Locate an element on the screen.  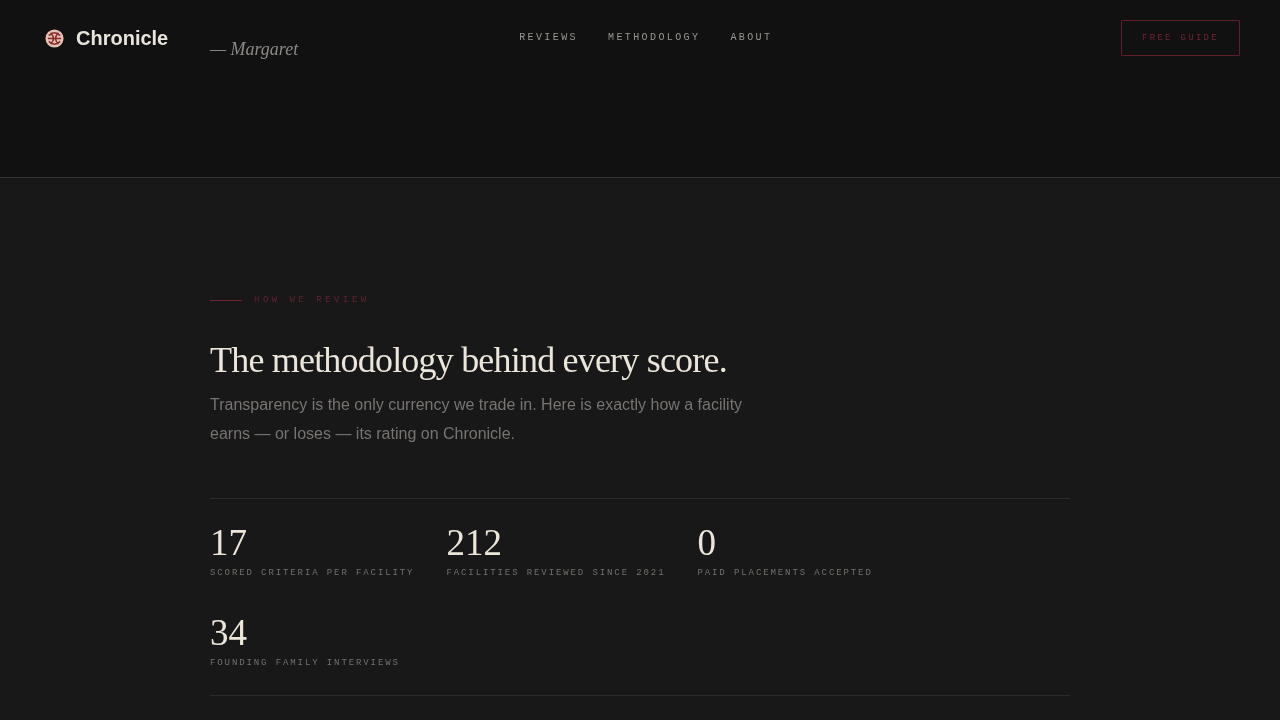
stat-label: FACILITIES REVIEWED SINCE 2021 is located at coordinates (556, 573).